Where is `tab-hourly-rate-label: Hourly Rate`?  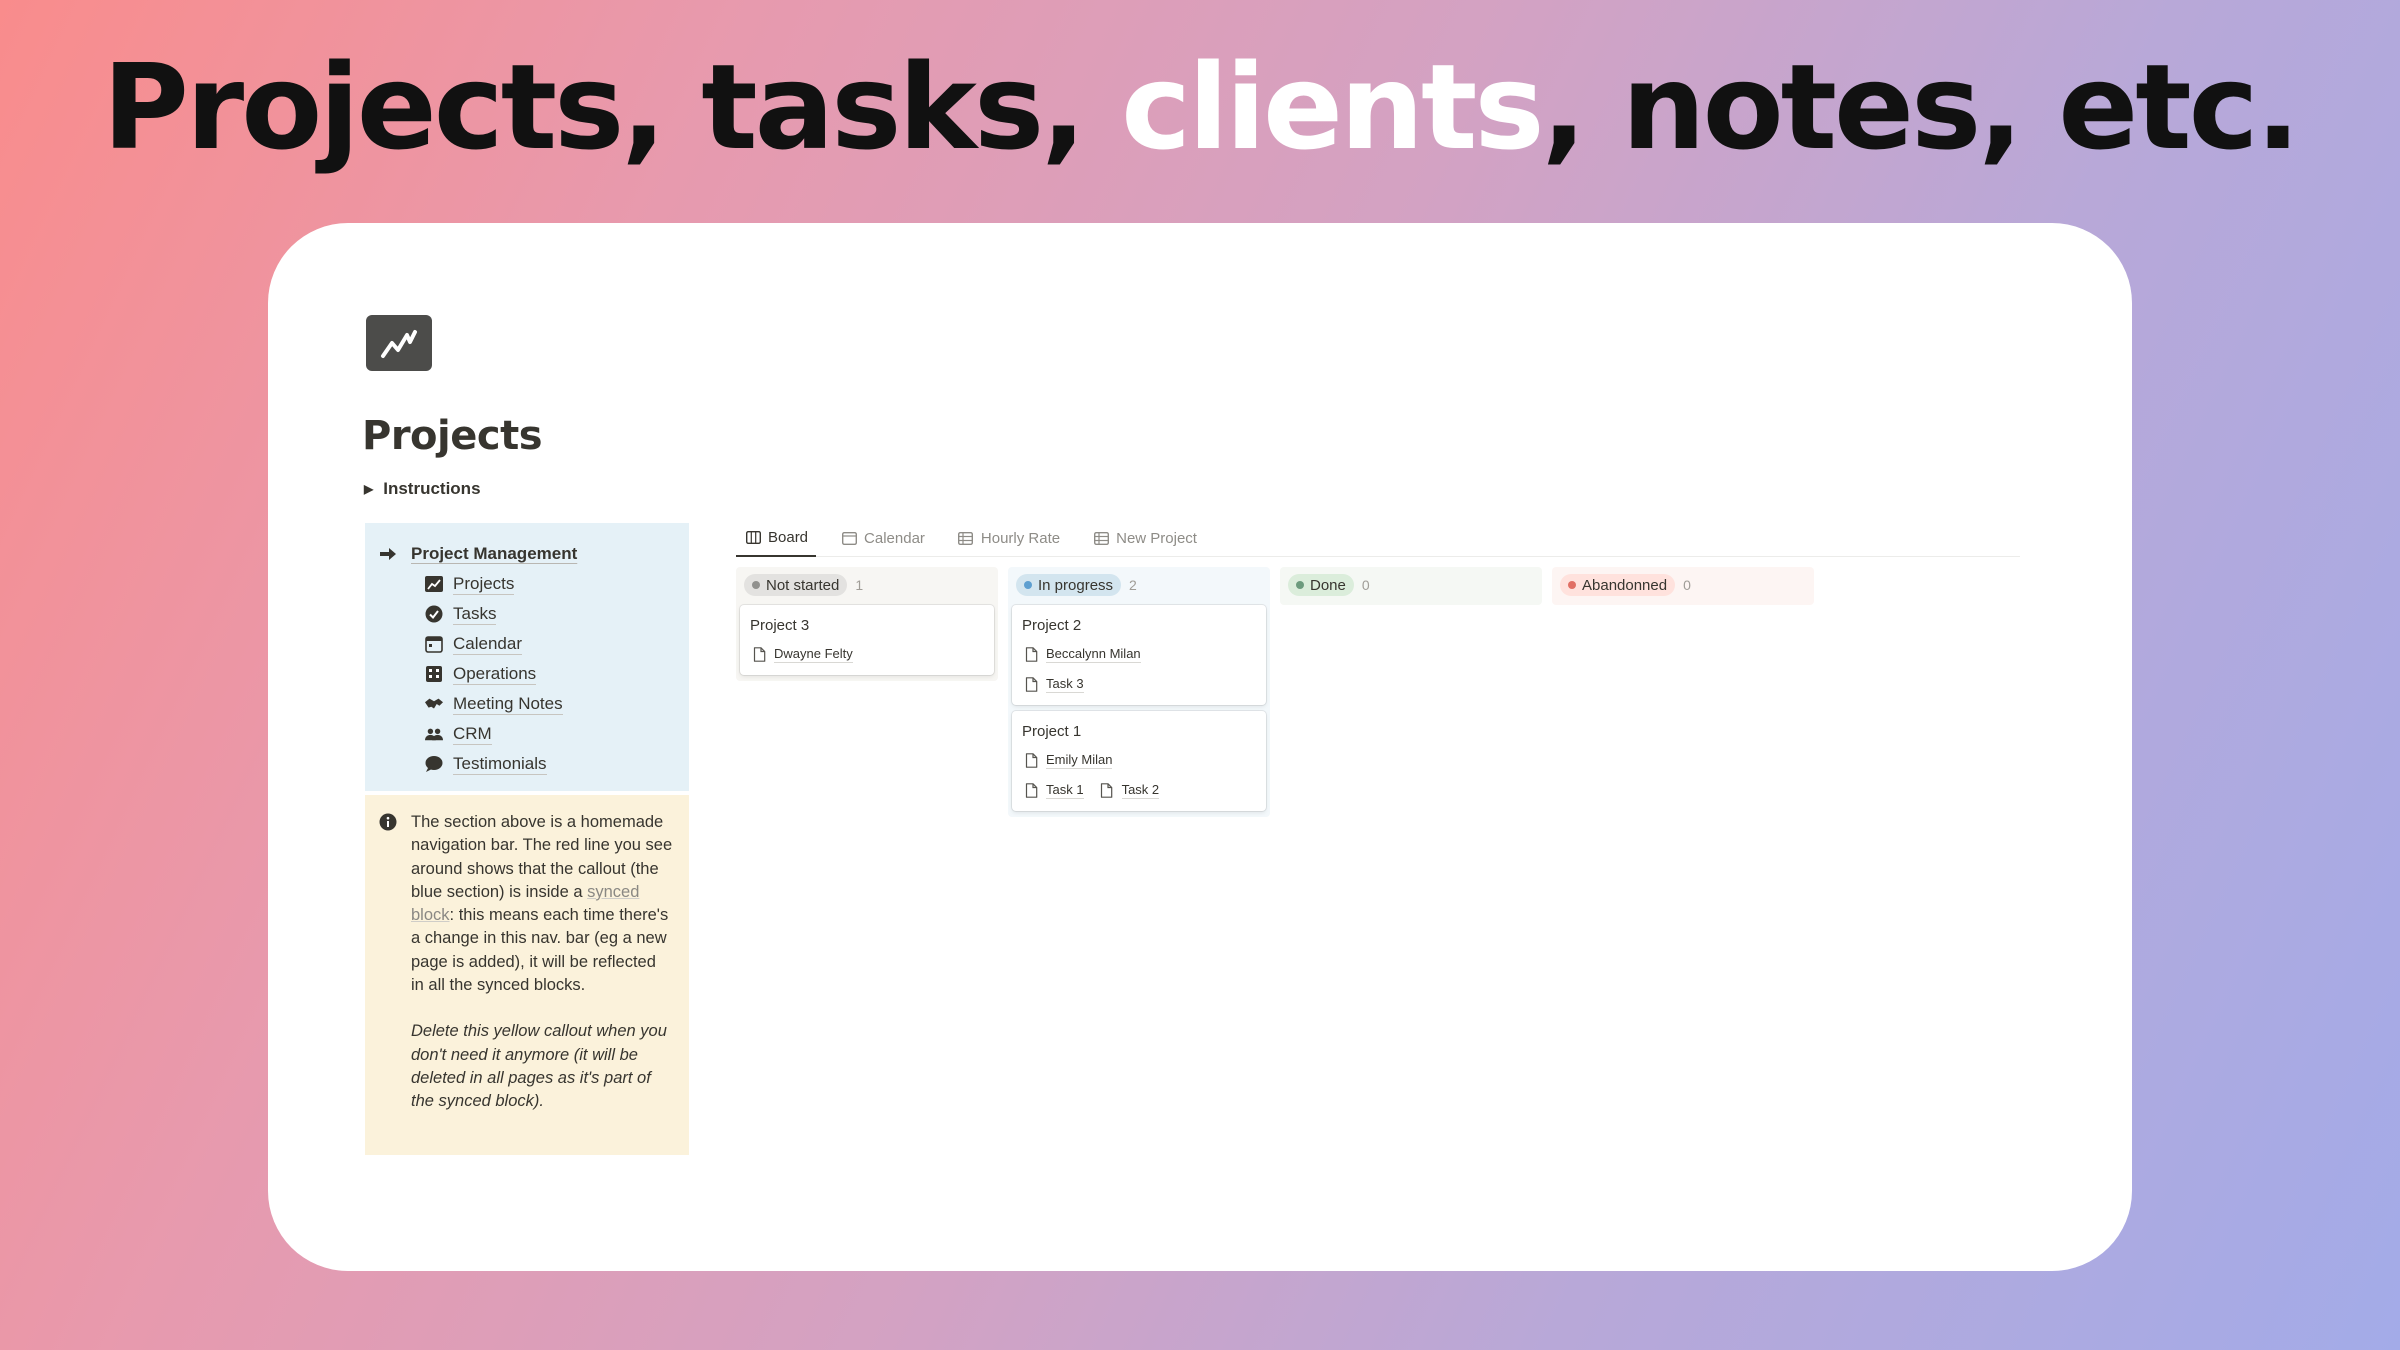 tab-hourly-rate-label: Hourly Rate is located at coordinates (1020, 538).